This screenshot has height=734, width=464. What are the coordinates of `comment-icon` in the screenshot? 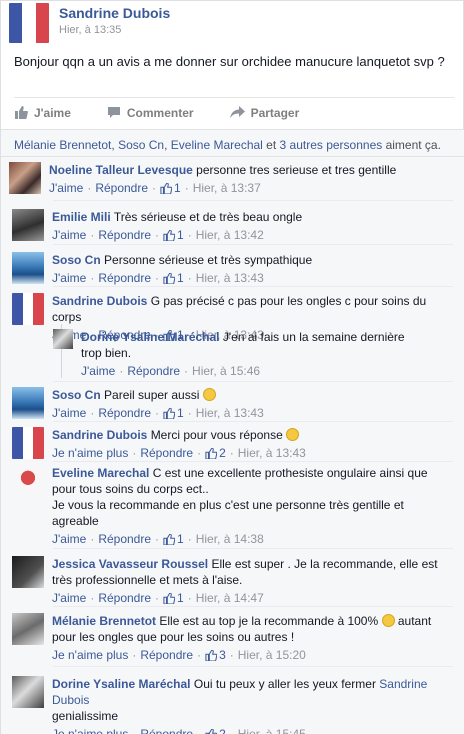 It's located at (113, 112).